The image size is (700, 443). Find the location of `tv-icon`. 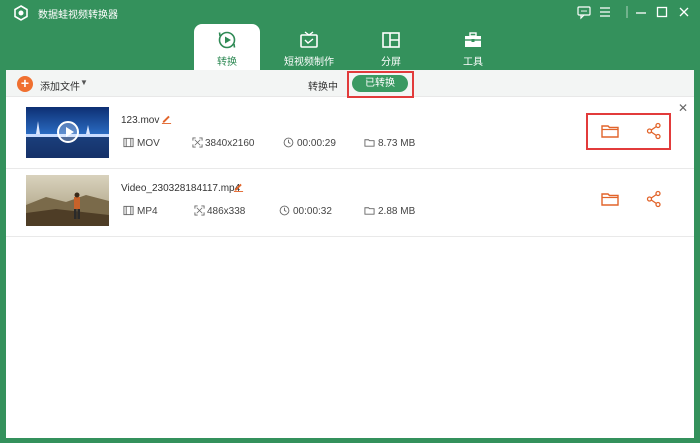

tv-icon is located at coordinates (309, 39).